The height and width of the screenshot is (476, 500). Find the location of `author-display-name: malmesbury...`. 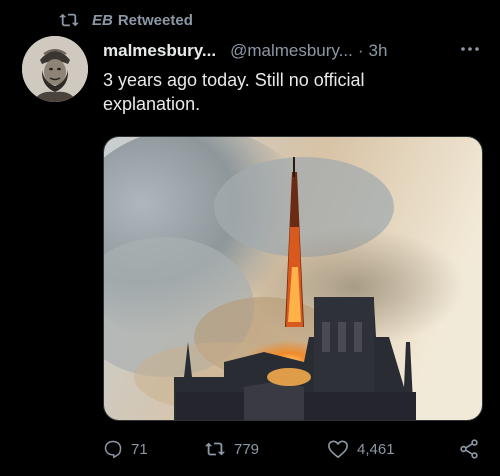

author-display-name: malmesbury... is located at coordinates (159, 51).